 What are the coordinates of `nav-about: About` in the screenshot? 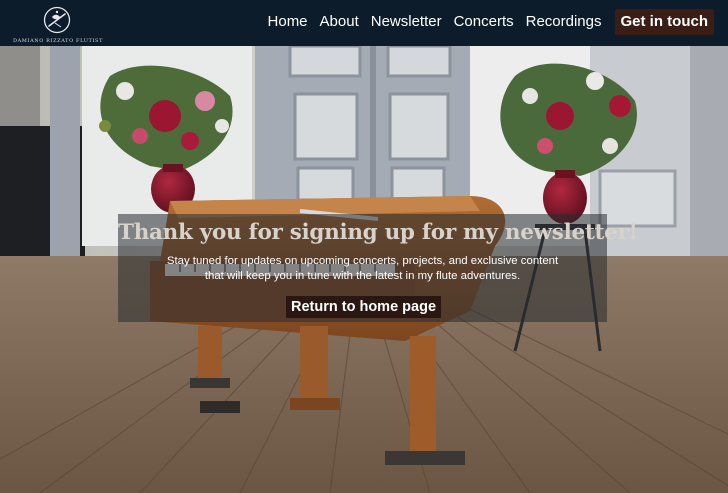 It's located at (339, 22).